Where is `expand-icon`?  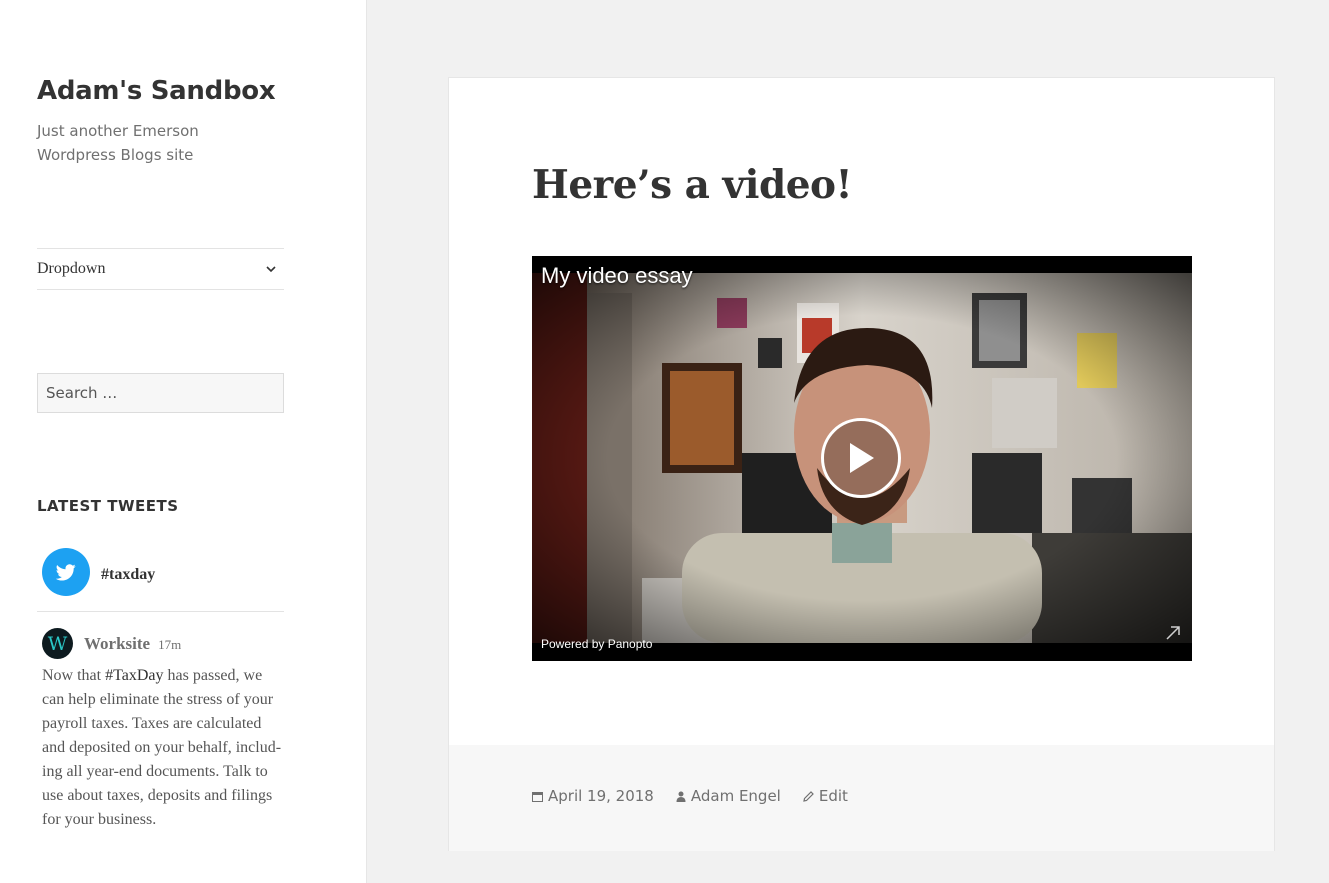
expand-icon is located at coordinates (1173, 633).